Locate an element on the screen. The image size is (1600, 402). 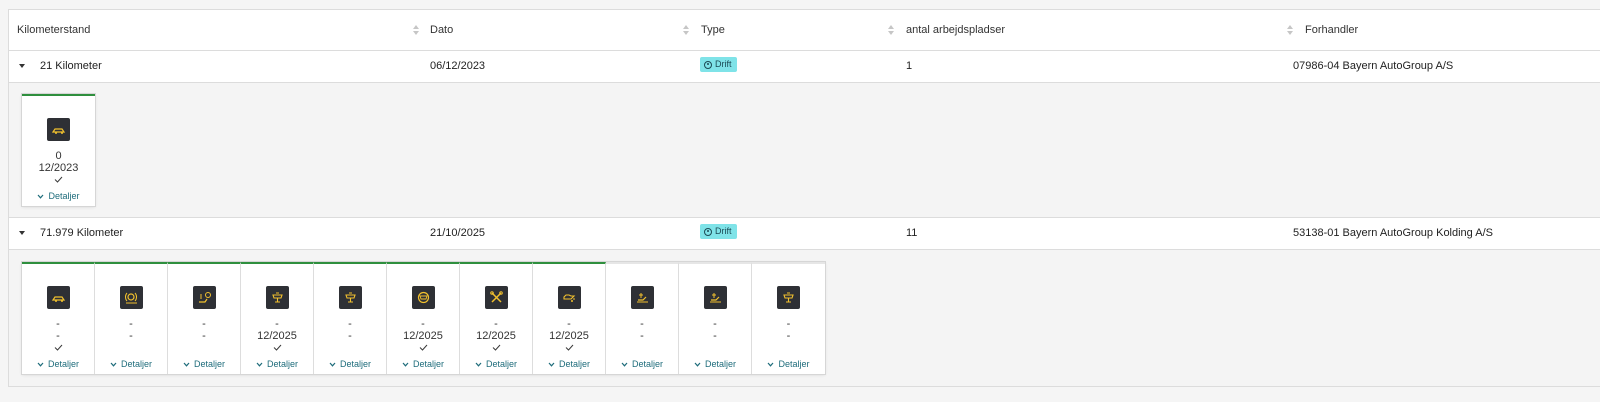
card-date: 12/2023 is located at coordinates (58, 168).